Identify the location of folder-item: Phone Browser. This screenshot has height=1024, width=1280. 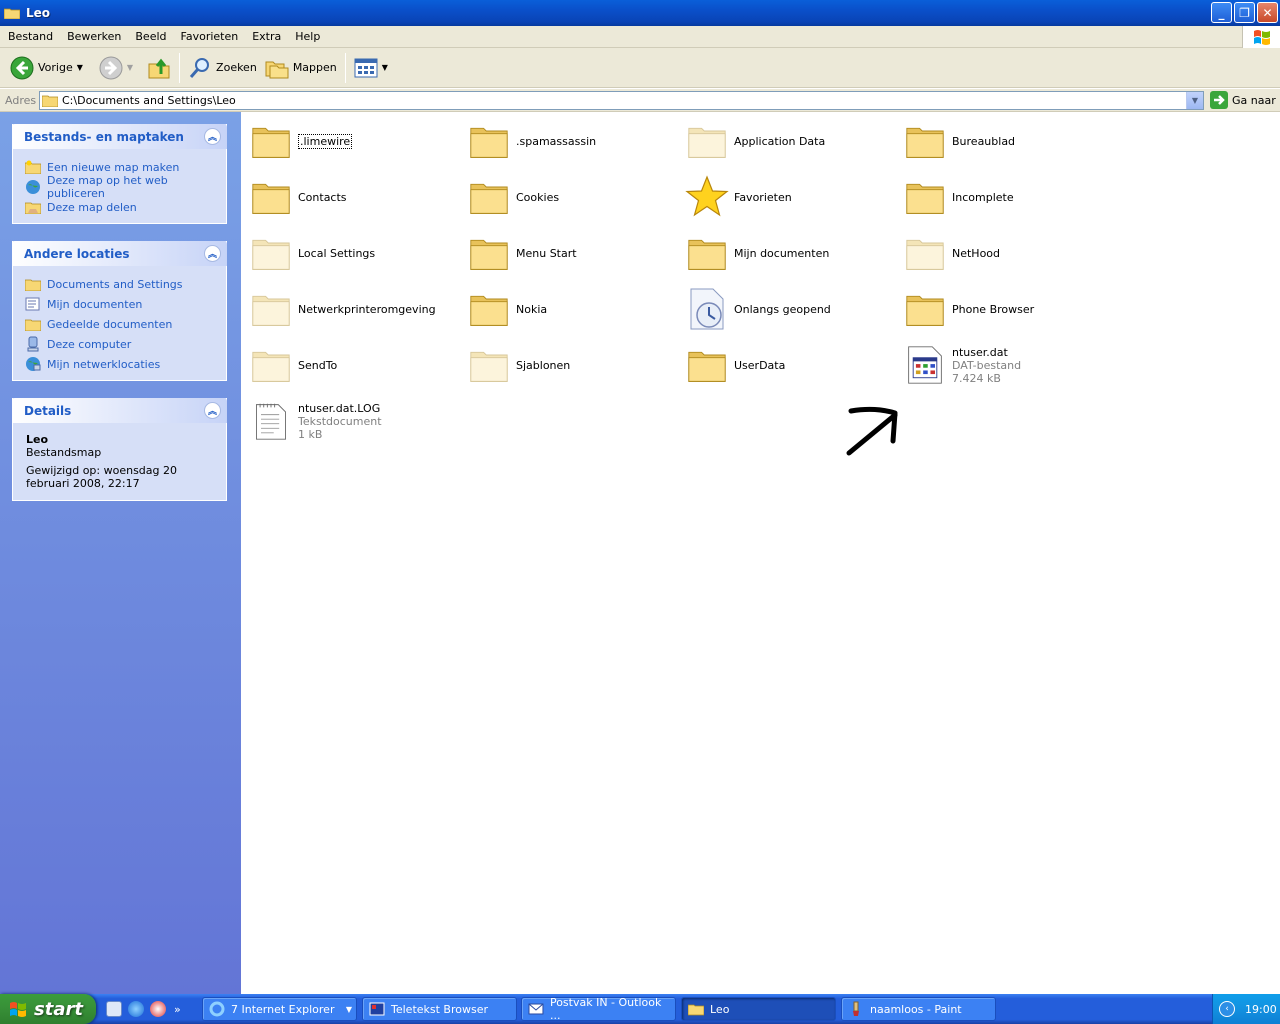
(1008, 309).